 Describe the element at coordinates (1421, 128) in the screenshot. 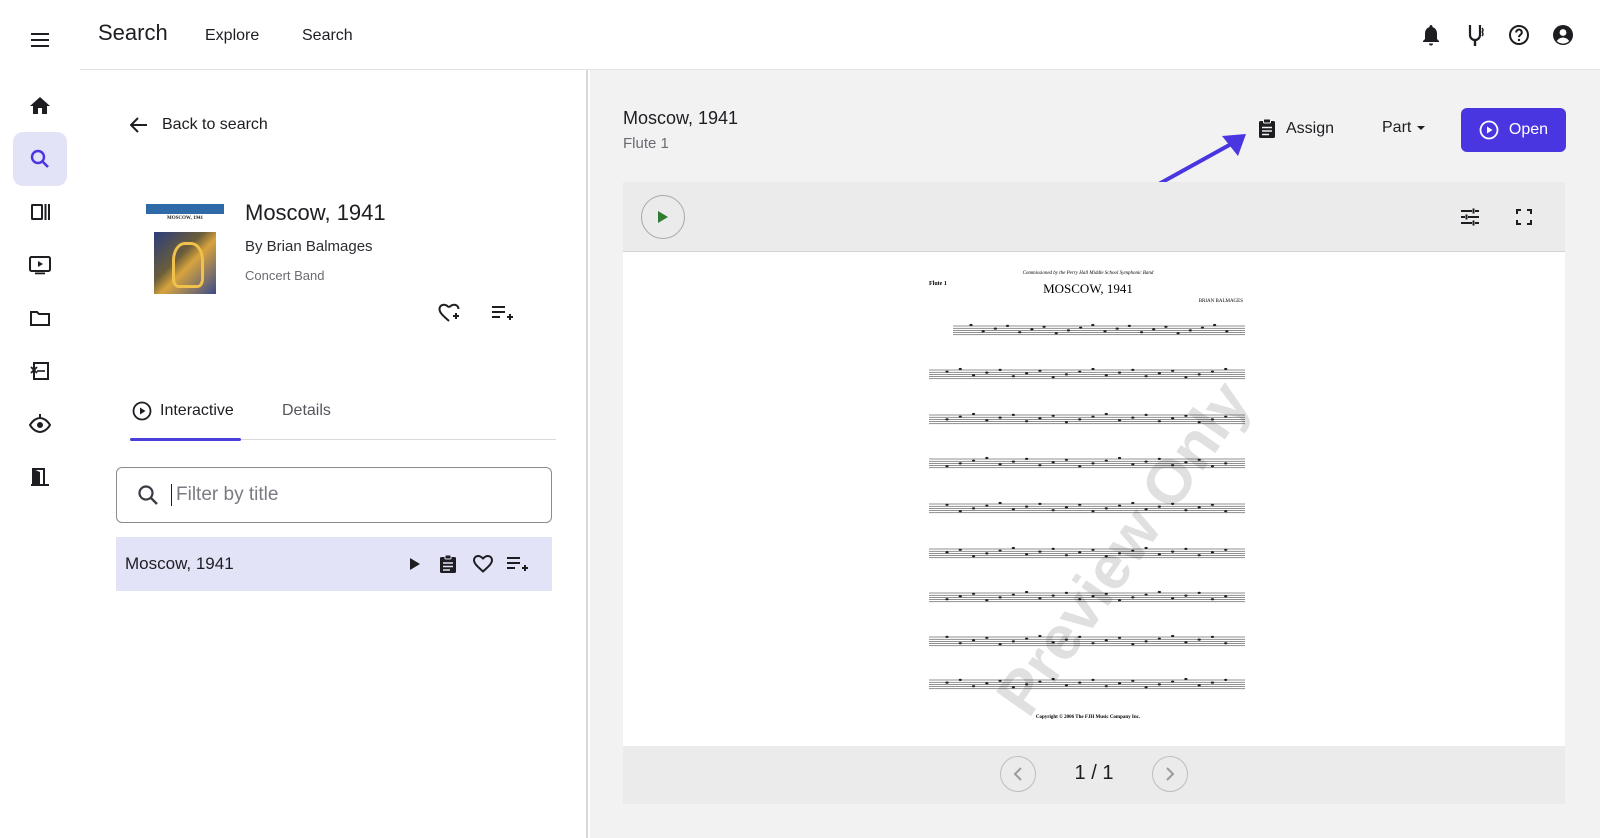

I see `caret-down-icon` at that location.